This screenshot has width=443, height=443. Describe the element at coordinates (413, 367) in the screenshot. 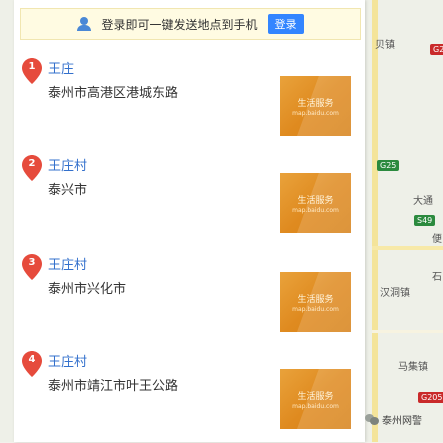

I see `map-label: 马集镇` at that location.